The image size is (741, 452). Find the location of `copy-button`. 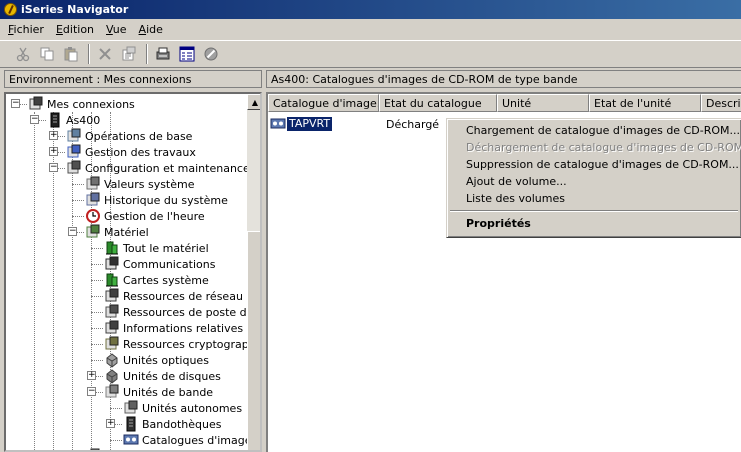

copy-button is located at coordinates (47, 54).